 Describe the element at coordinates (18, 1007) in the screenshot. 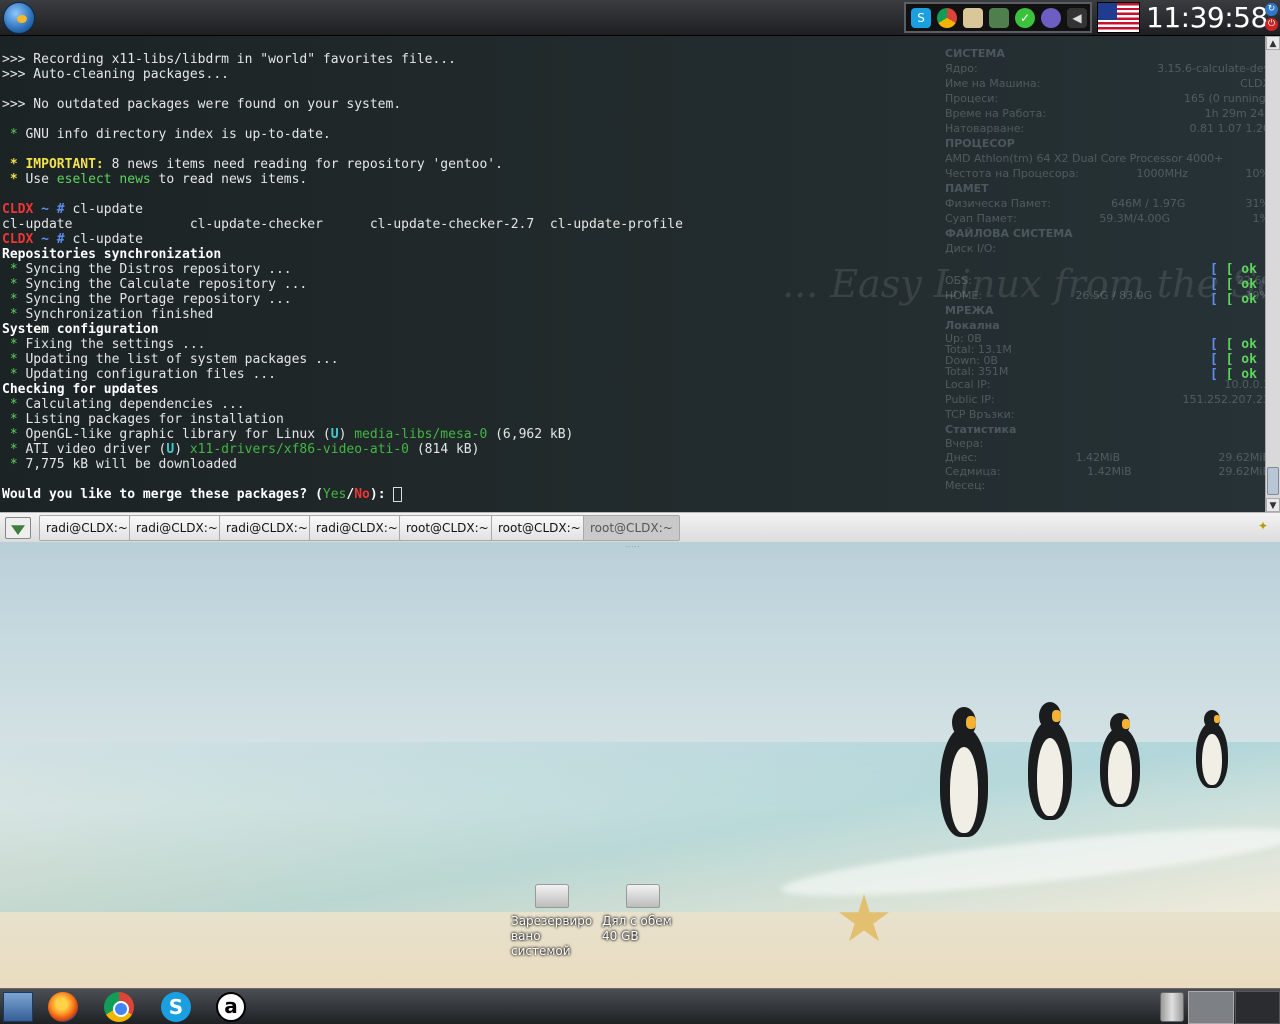

I see `show-desktop-icon` at that location.